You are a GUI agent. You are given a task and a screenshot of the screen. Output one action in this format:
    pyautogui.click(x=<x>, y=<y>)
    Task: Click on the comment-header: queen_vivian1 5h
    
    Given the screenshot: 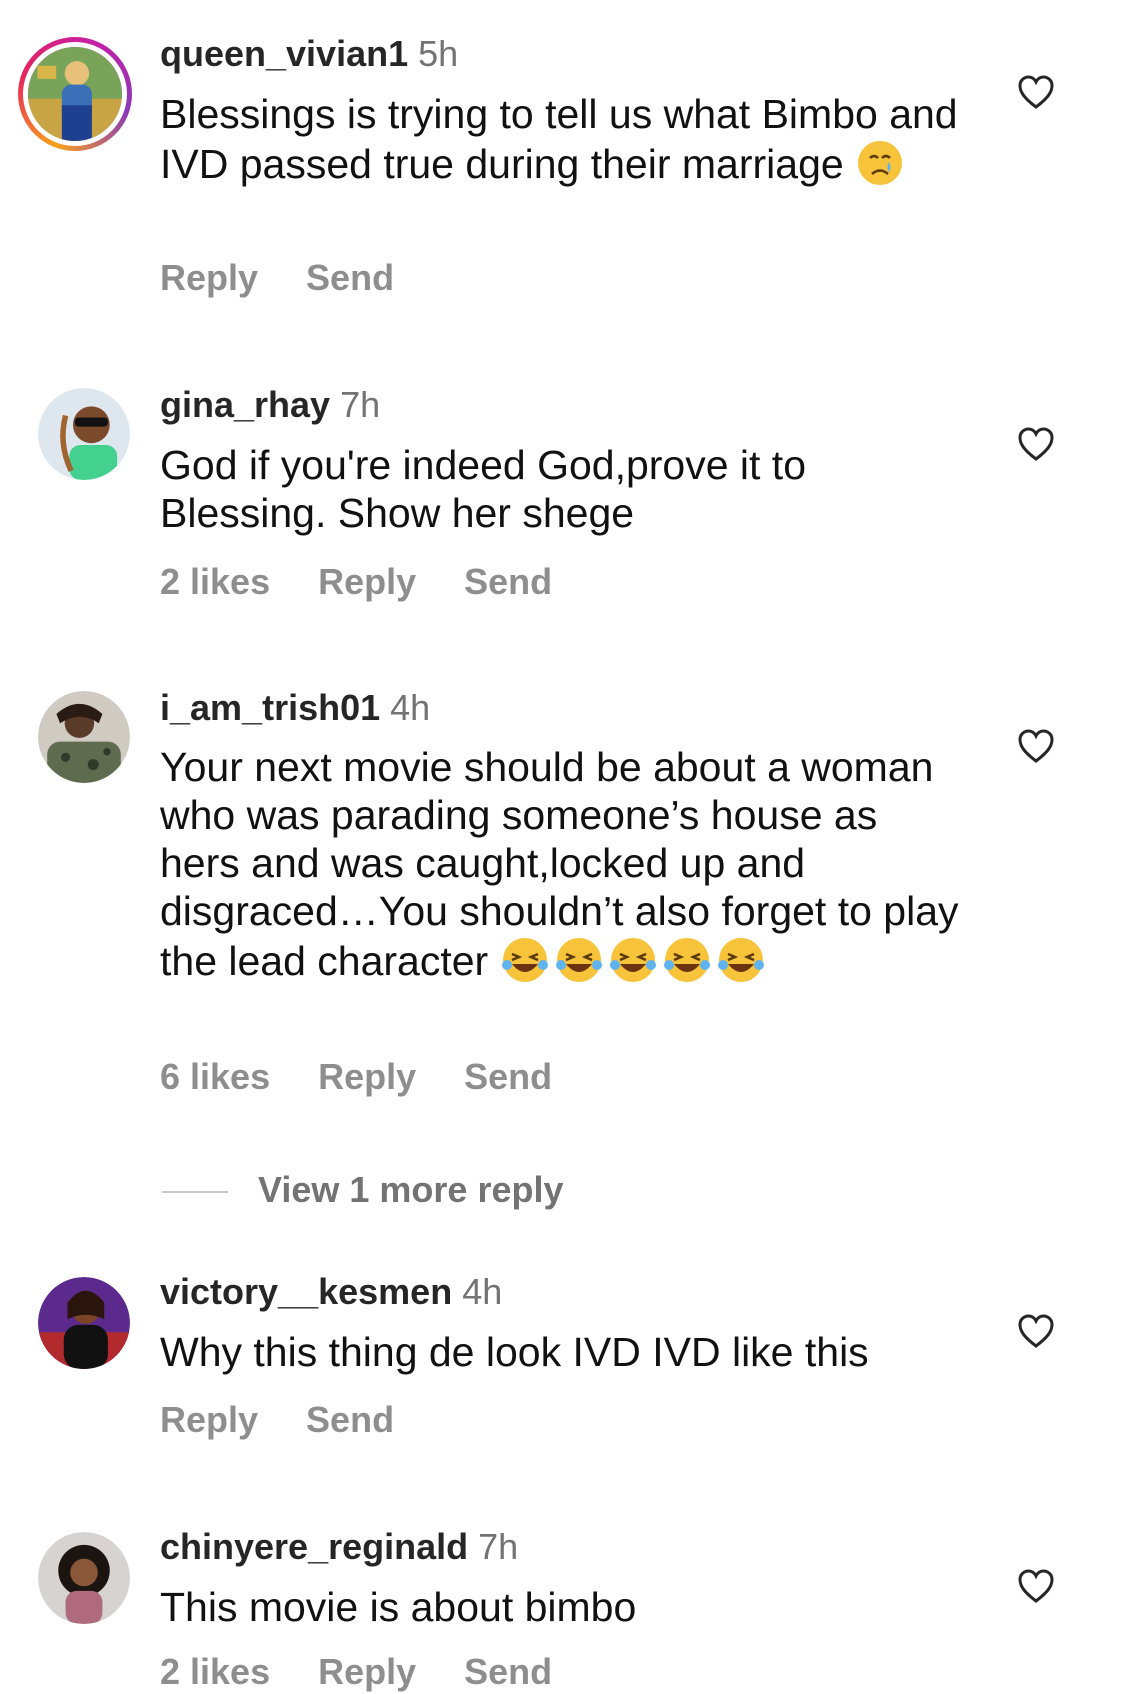 What is the action you would take?
    pyautogui.click(x=309, y=54)
    